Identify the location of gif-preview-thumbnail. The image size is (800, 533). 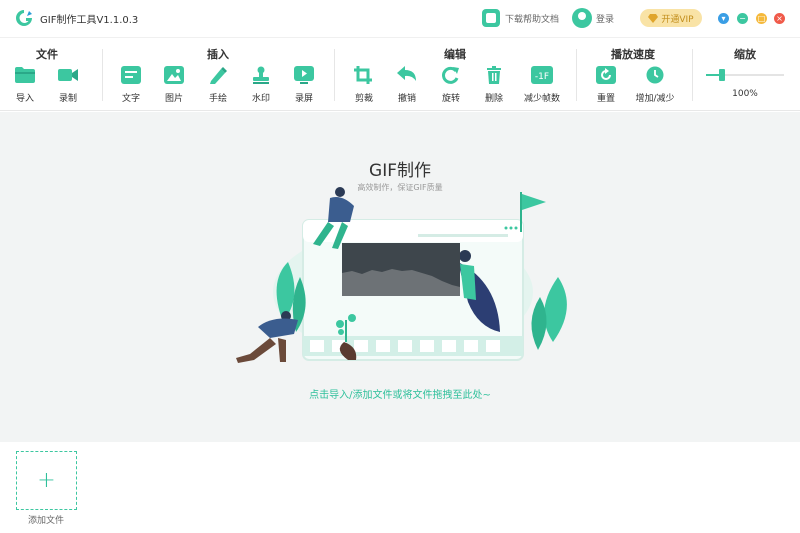
(401, 269).